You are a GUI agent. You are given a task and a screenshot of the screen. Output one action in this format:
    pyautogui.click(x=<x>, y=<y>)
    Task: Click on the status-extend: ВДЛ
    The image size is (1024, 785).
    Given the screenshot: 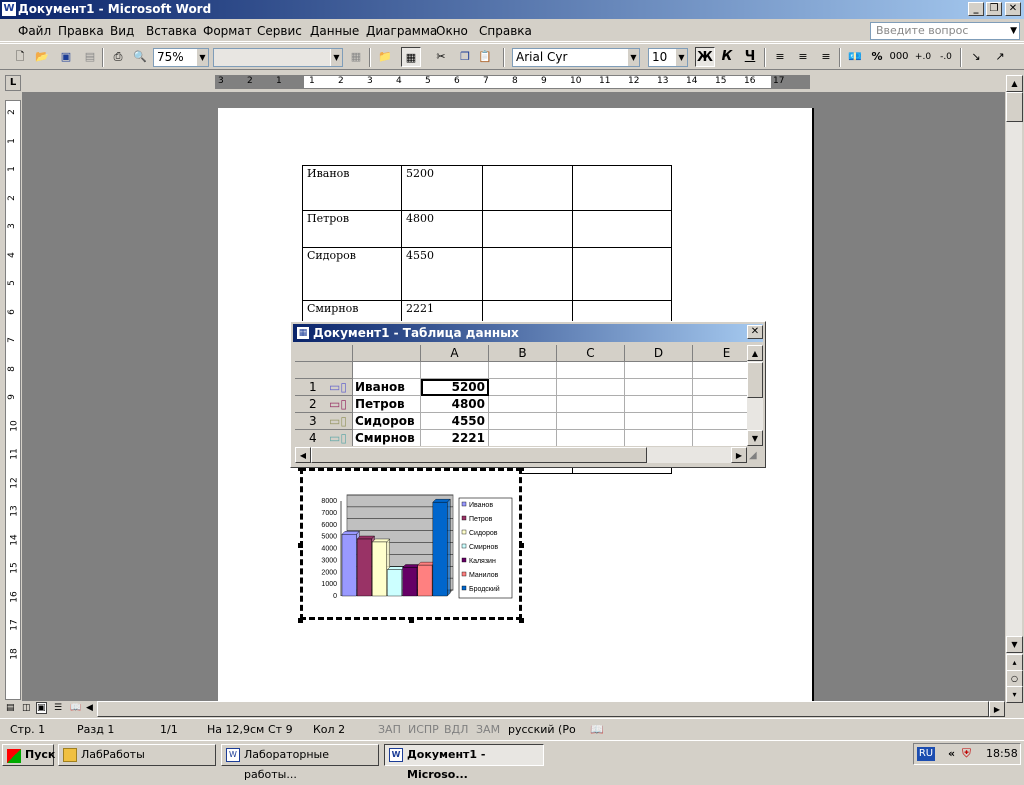 What is the action you would take?
    pyautogui.click(x=456, y=729)
    